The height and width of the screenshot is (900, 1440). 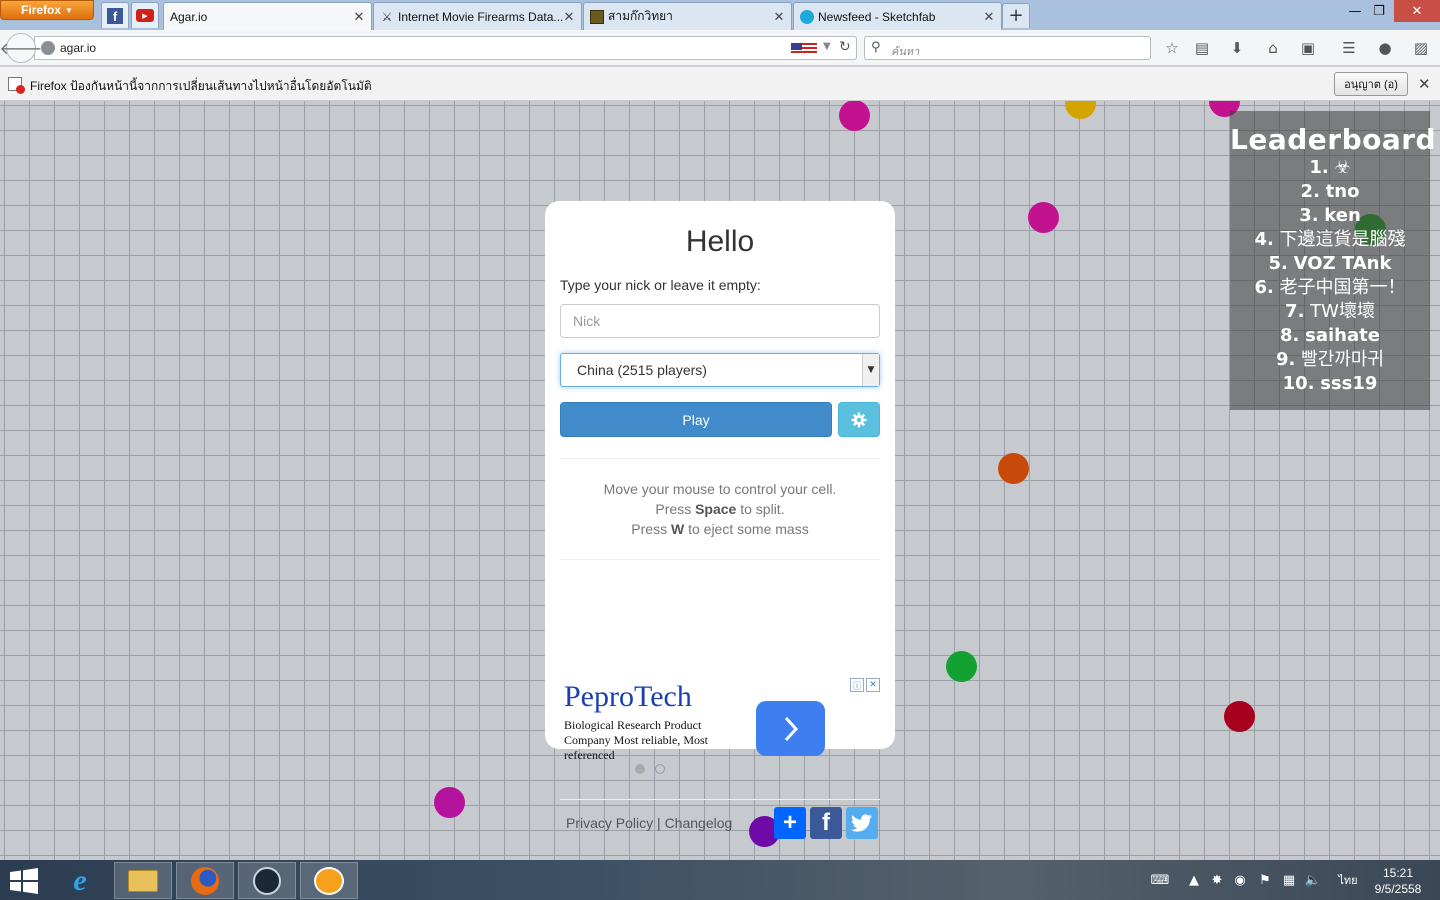 What do you see at coordinates (720, 529) in the screenshot?
I see `instruction-line: Press W to eject some mass` at bounding box center [720, 529].